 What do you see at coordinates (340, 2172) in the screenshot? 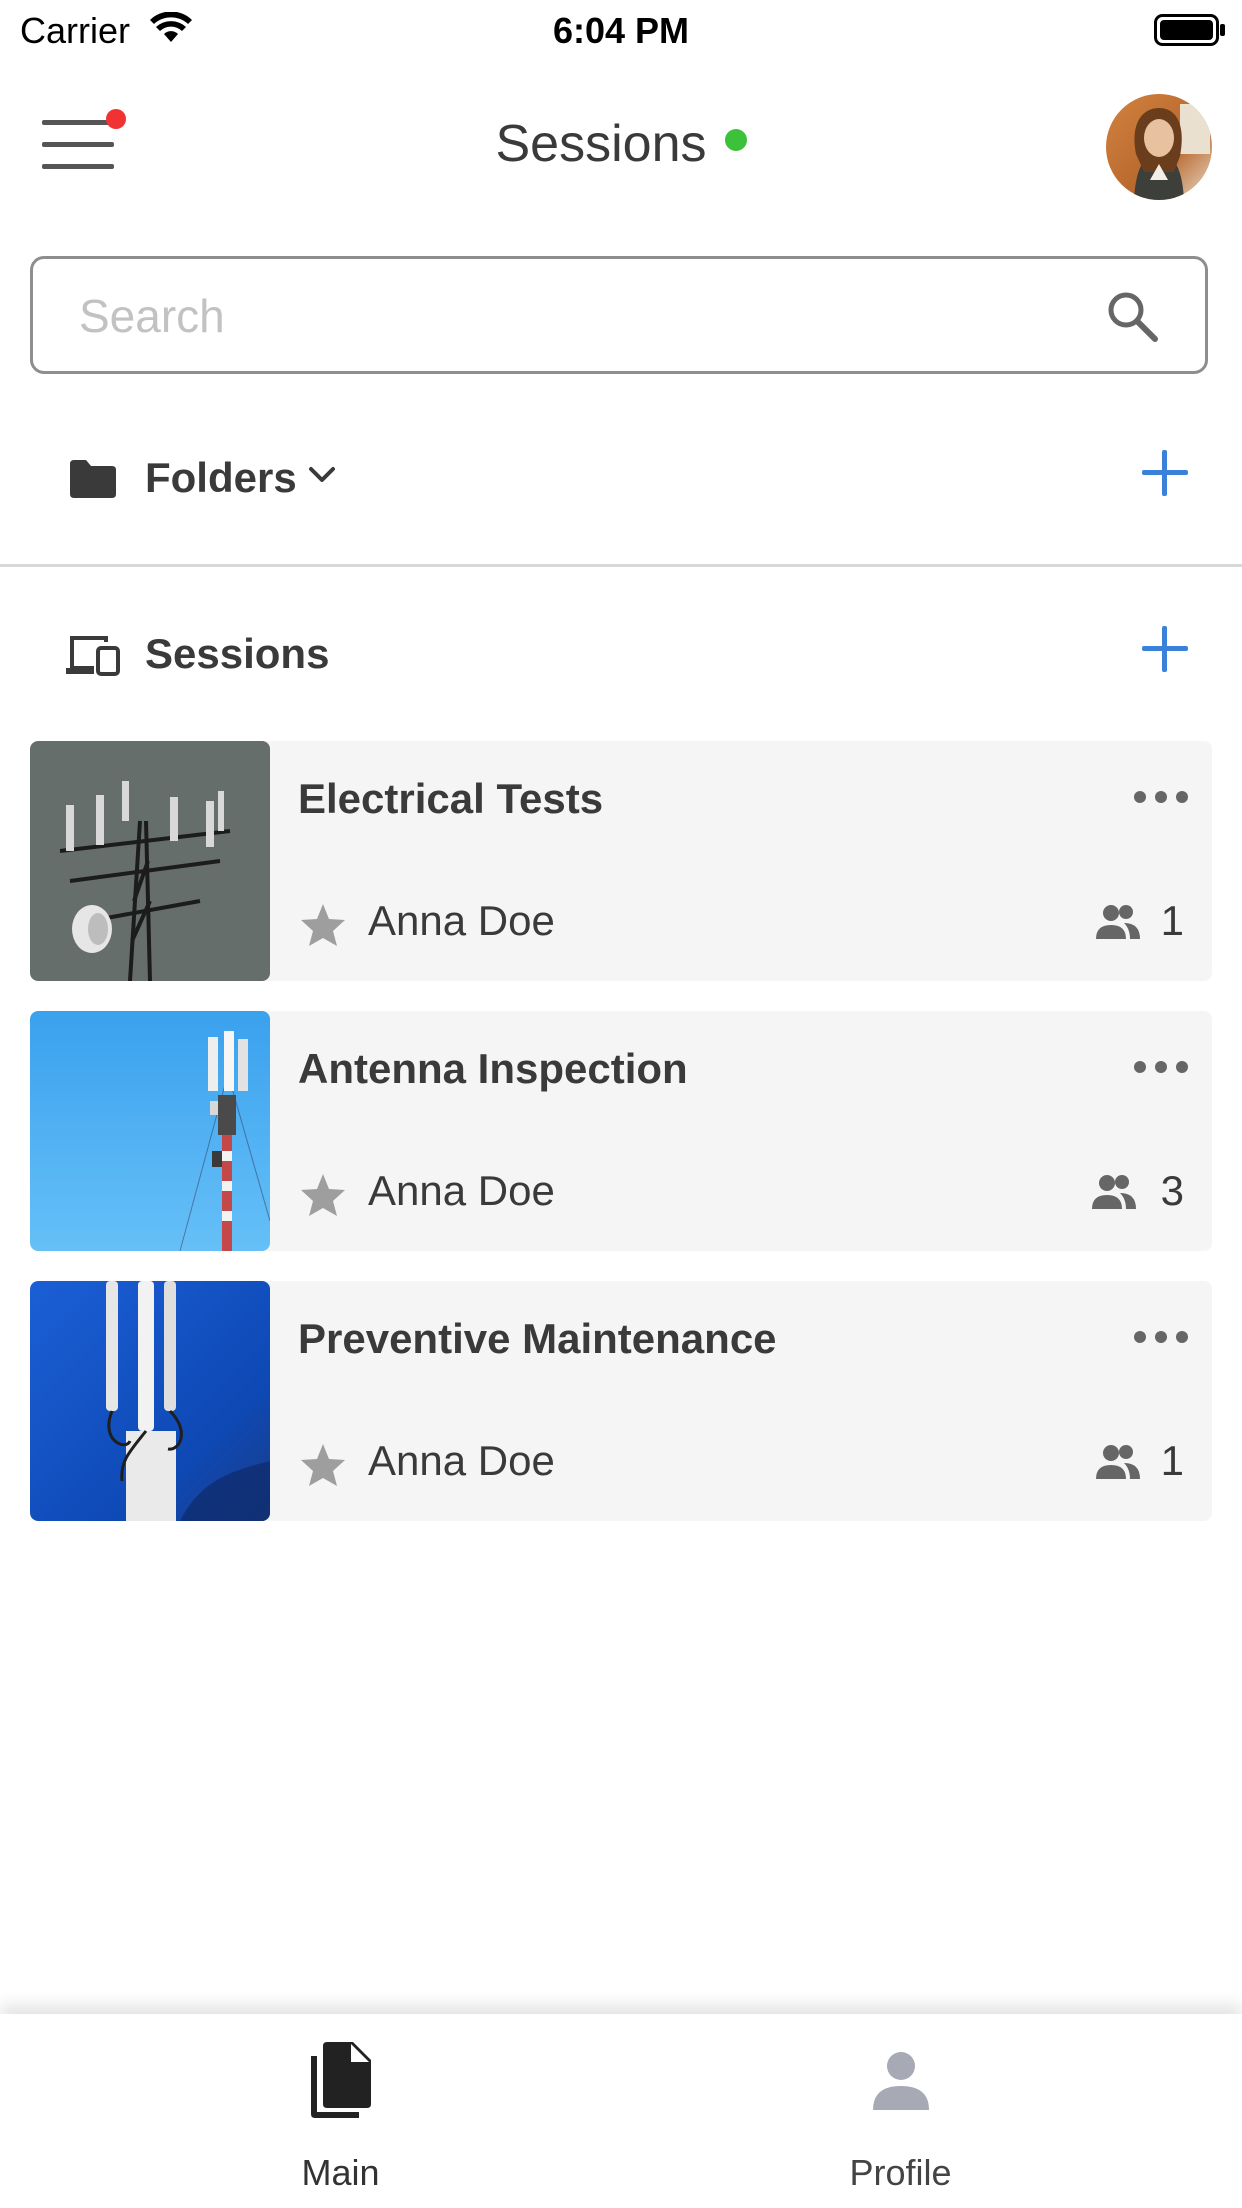
I see `tab-label: Main` at bounding box center [340, 2172].